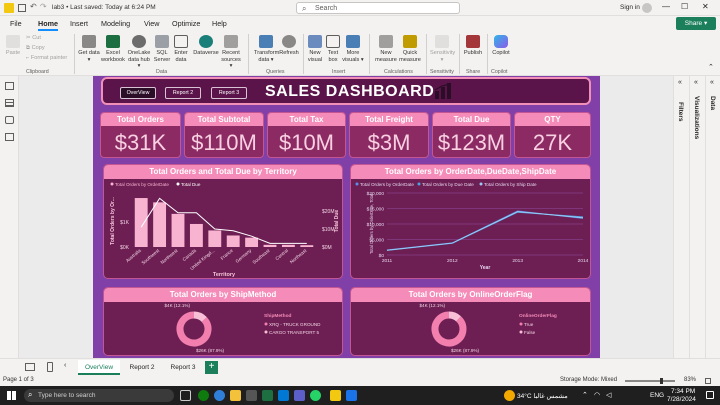 This screenshot has height=405, width=720. What do you see at coordinates (378, 8) in the screenshot?
I see `search-box: ⌕ Search` at bounding box center [378, 8].